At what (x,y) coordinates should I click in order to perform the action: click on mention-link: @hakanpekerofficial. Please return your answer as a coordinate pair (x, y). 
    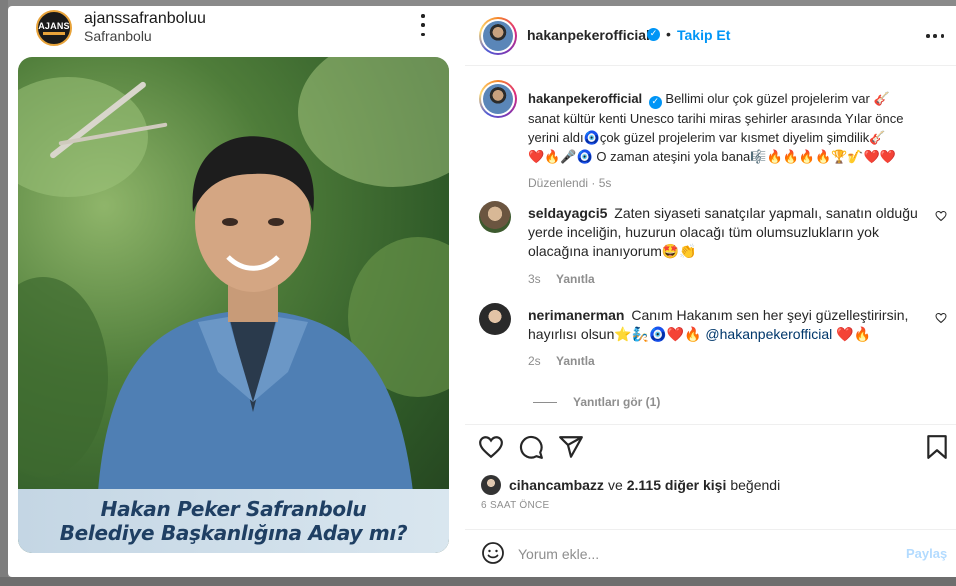
    Looking at the image, I should click on (768, 334).